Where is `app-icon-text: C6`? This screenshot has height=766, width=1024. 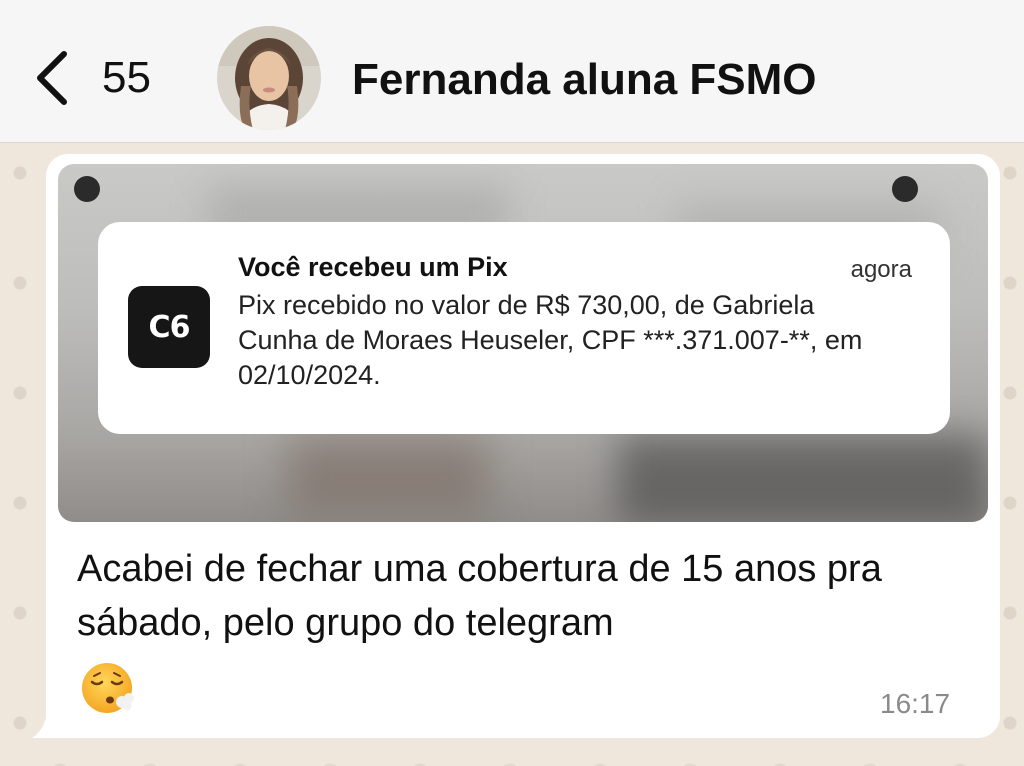
app-icon-text: C6 is located at coordinates (169, 327).